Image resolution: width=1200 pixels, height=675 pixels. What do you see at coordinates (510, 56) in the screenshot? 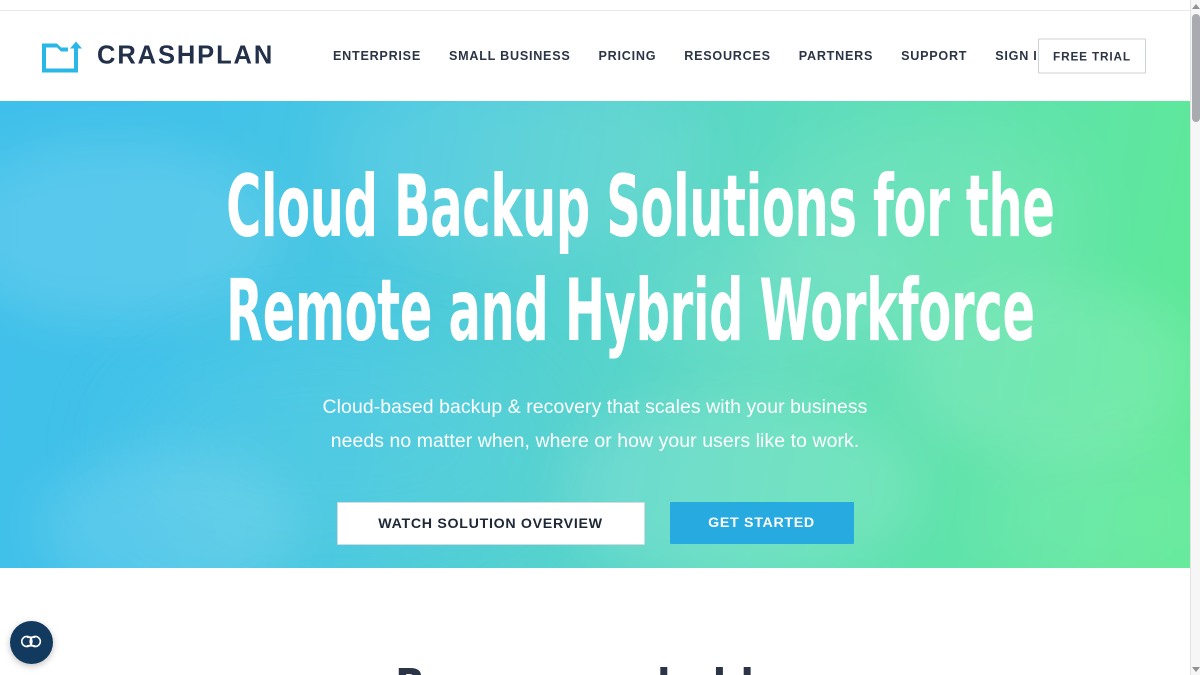
I see `nav-item-small-business: SMALL BUSINESS` at bounding box center [510, 56].